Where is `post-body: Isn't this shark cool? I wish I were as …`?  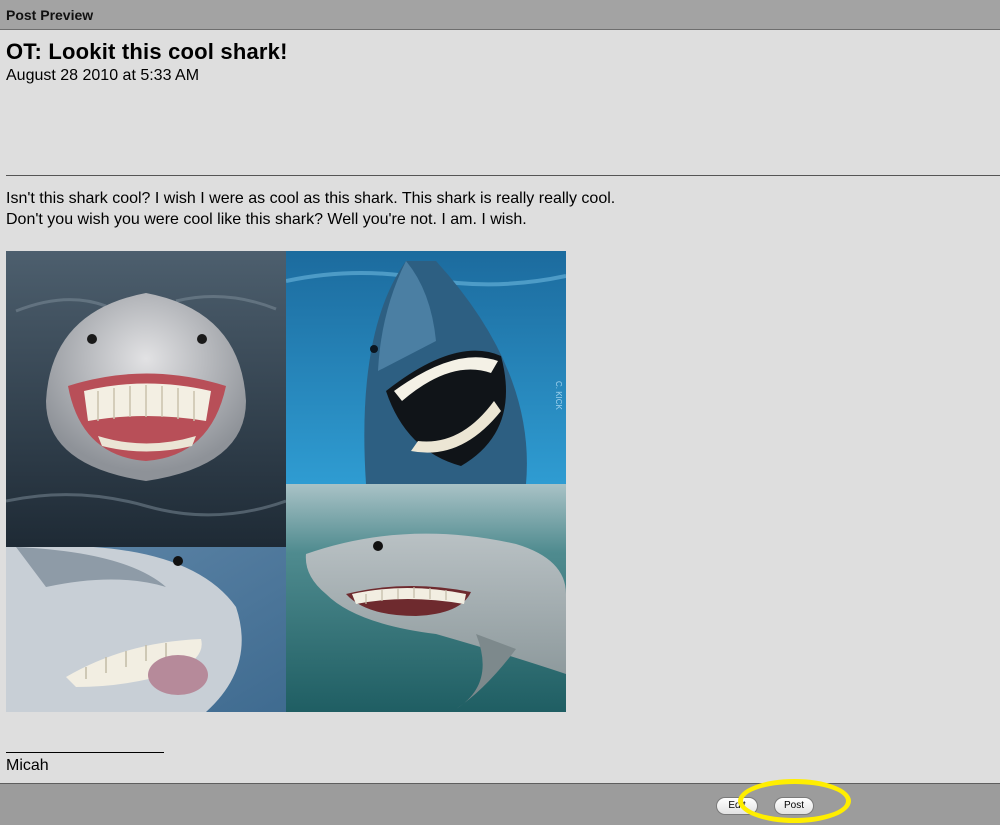 post-body: Isn't this shark cool? I wish I were as … is located at coordinates (456, 209).